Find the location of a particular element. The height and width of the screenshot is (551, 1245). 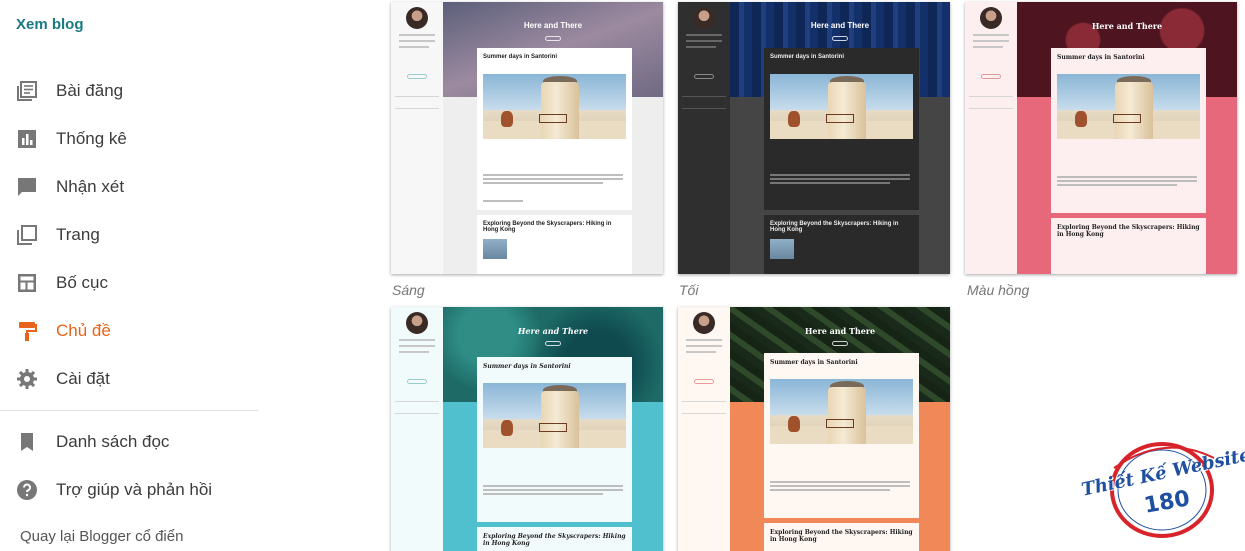

sidebar-item-reading-list: Danh sách đọc is located at coordinates (136, 442).